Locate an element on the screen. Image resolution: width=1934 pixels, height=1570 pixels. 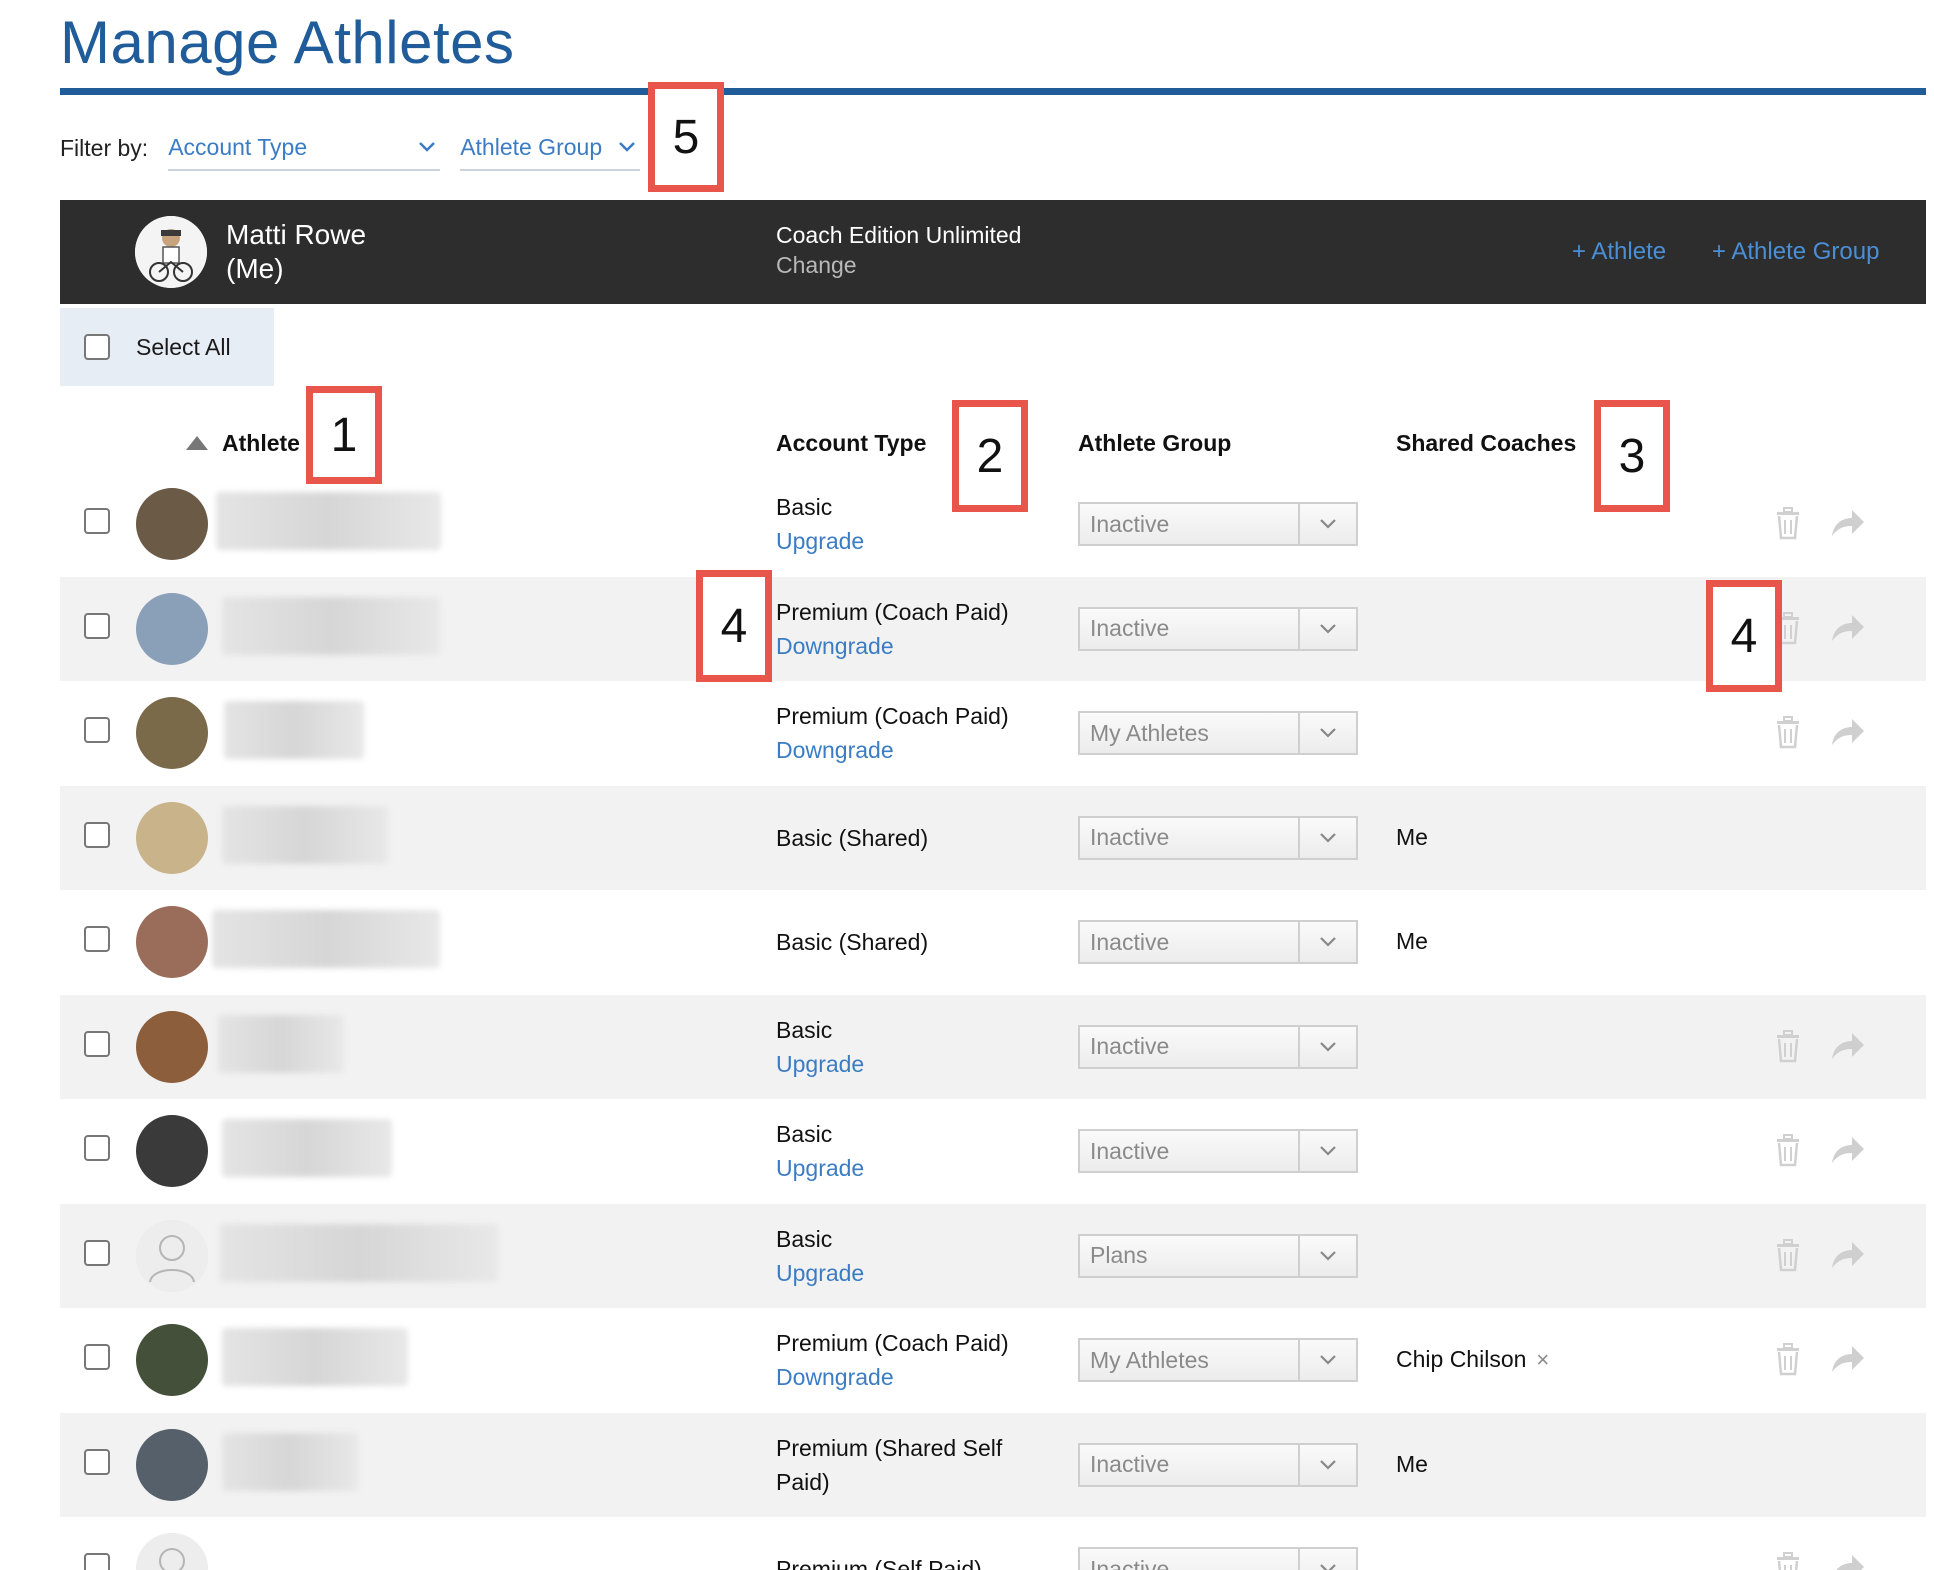
account-type-cell: Basic (Shared) is located at coordinates (906, 942).